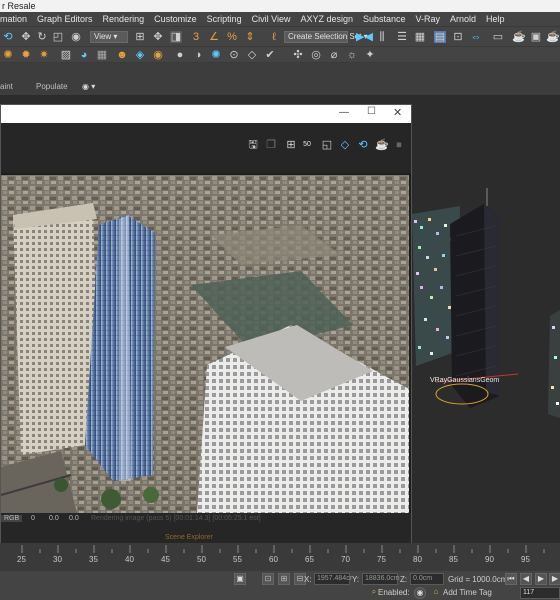 The width and height of the screenshot is (560, 600). What do you see at coordinates (140, 55) in the screenshot?
I see `vray-plane-icon: ◈` at bounding box center [140, 55].